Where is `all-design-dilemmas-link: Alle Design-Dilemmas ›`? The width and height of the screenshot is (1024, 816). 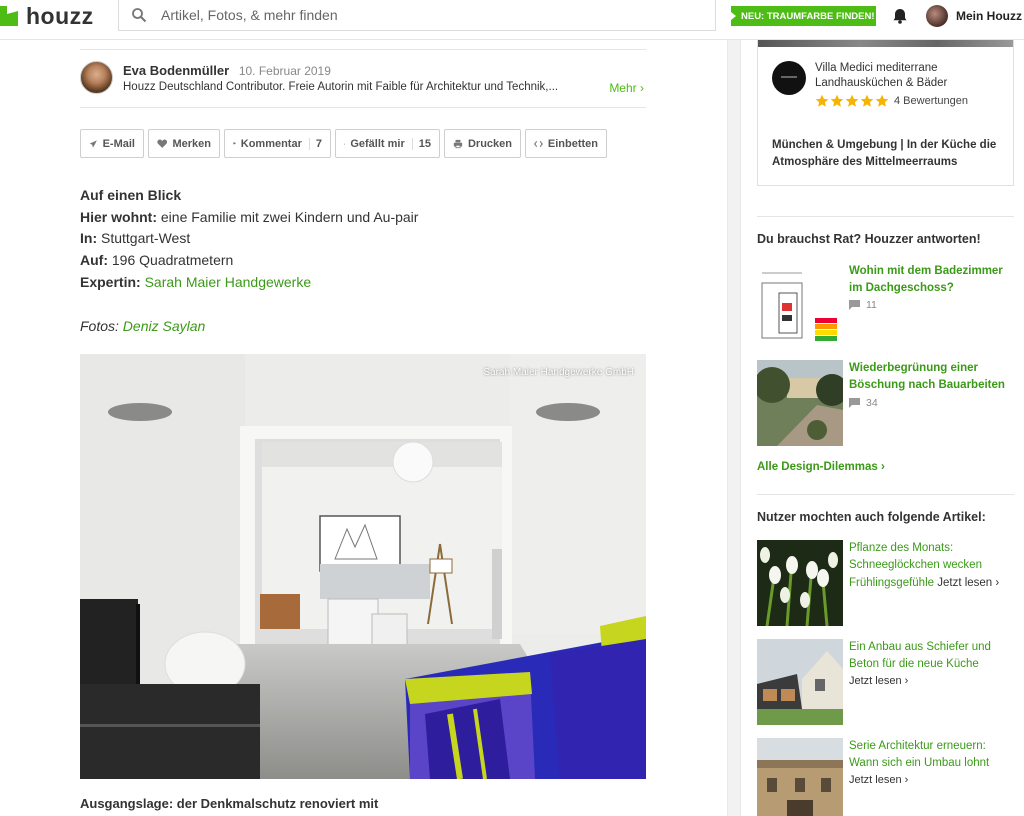 all-design-dilemmas-link: Alle Design-Dilemmas › is located at coordinates (821, 467).